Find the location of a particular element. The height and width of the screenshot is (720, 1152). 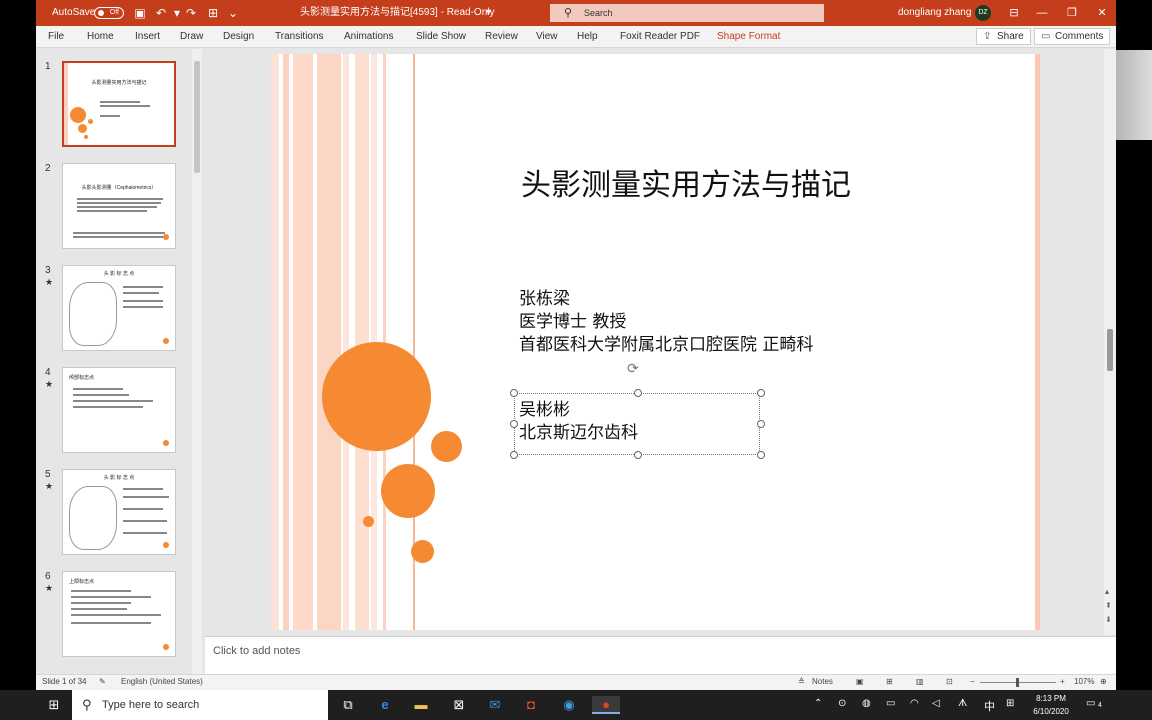

zoom-in-icon: + is located at coordinates (1062, 681).